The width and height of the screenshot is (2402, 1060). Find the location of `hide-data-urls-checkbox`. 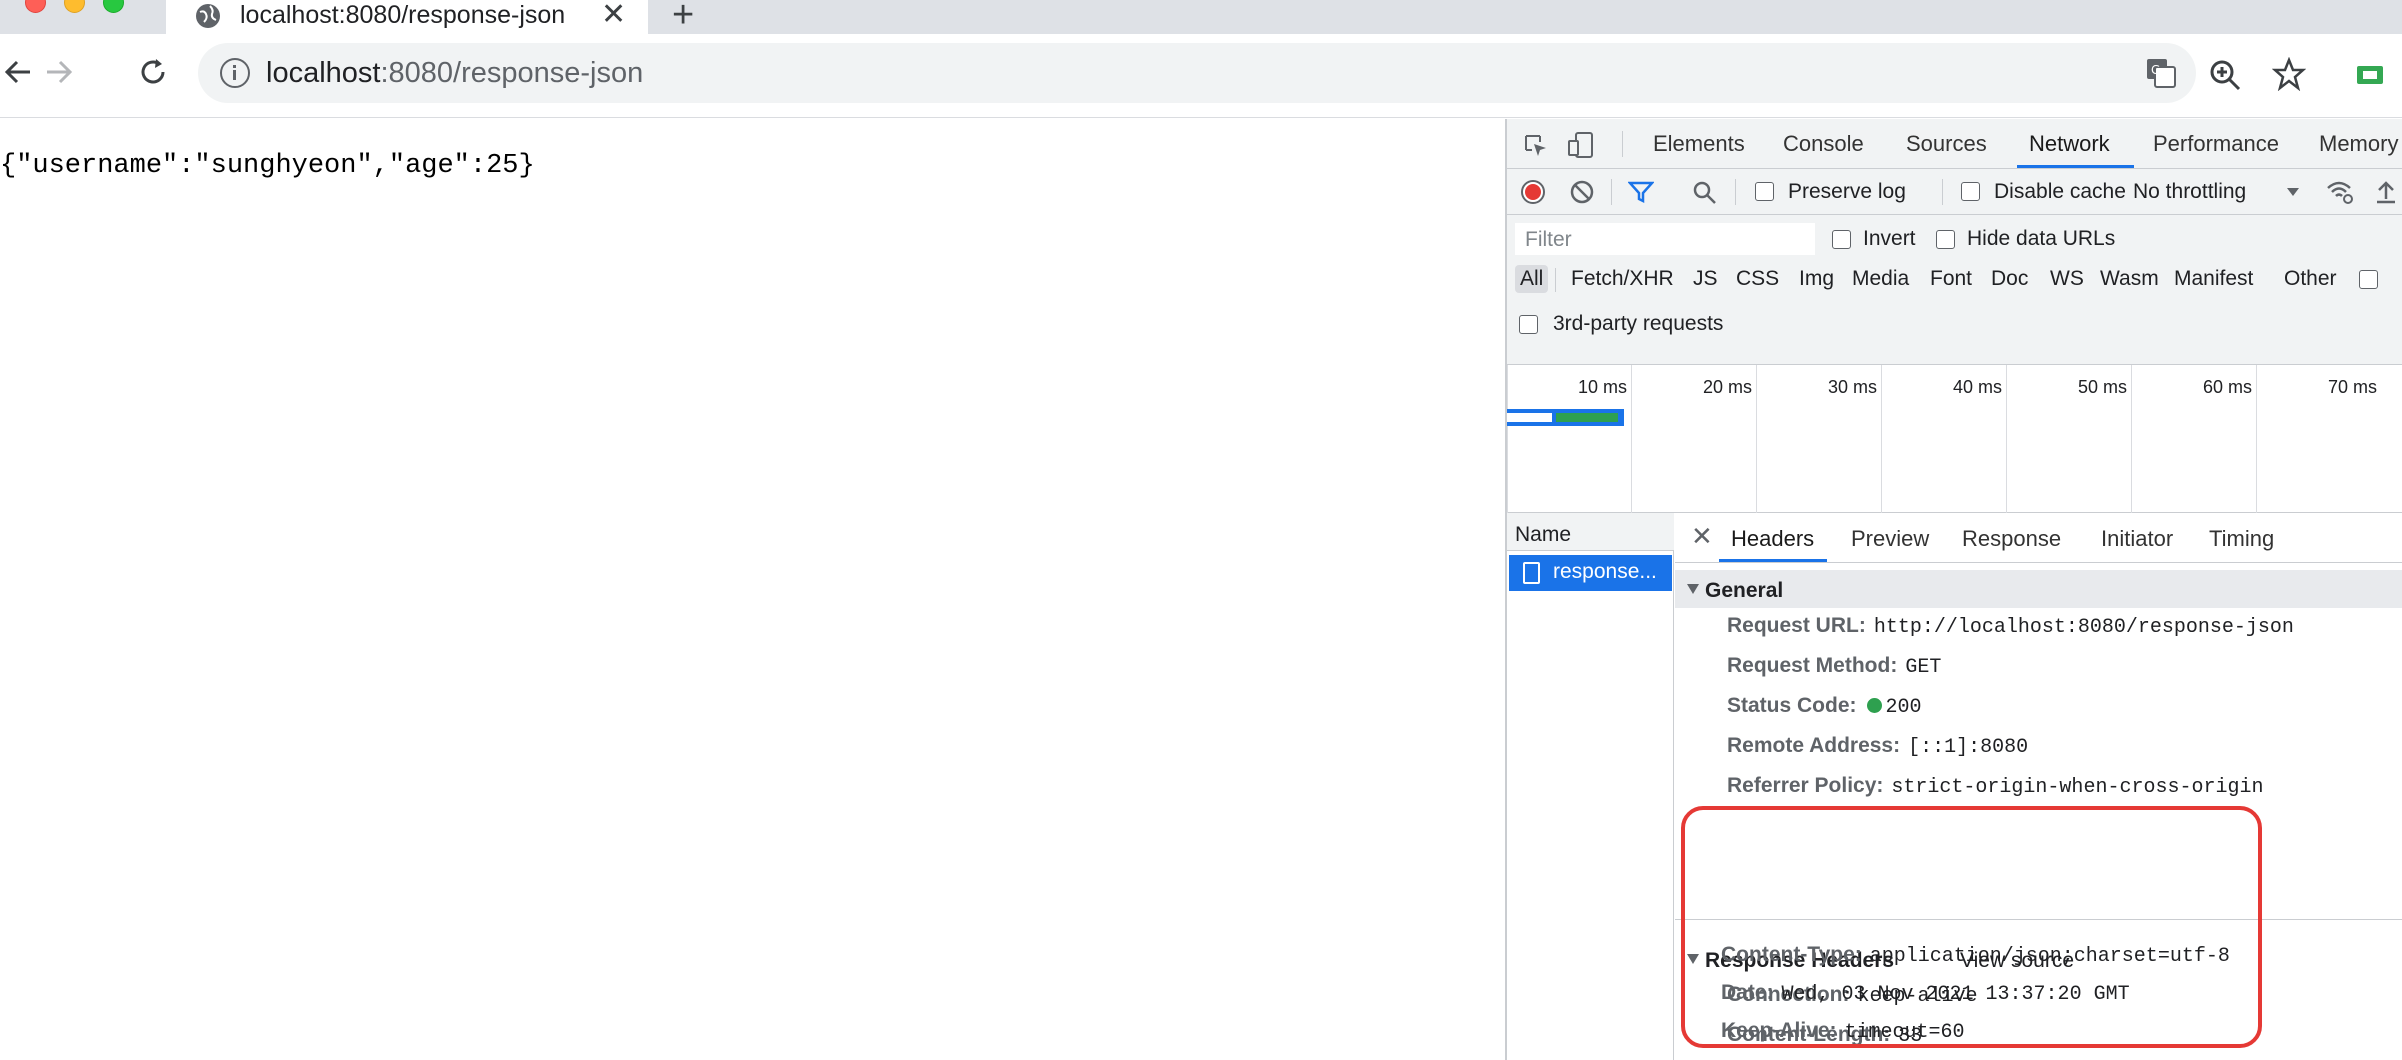

hide-data-urls-checkbox is located at coordinates (1945, 239).